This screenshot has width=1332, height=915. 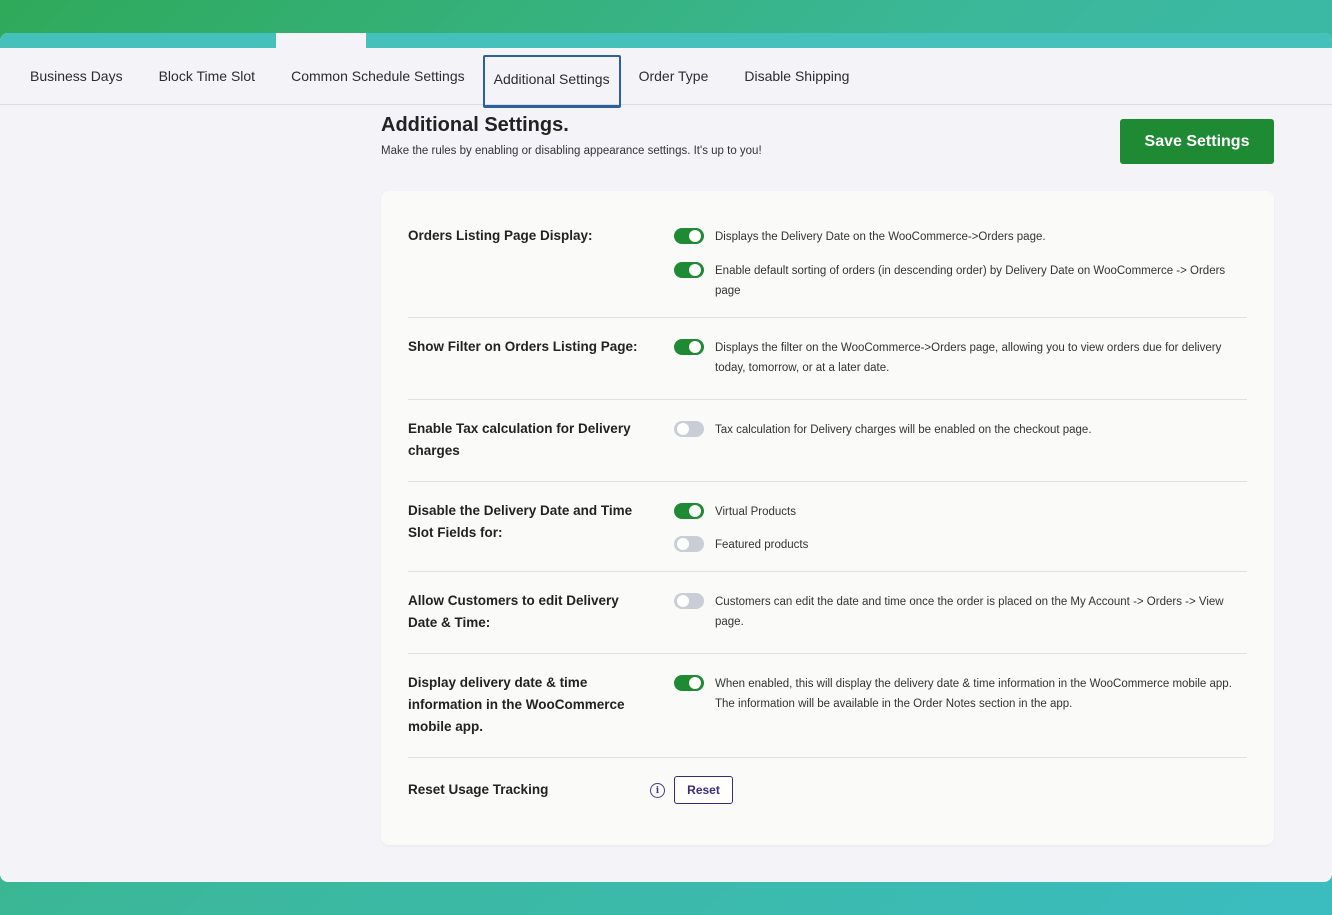 I want to click on setting-label: Orders Listing Page Display:, so click(x=500, y=235).